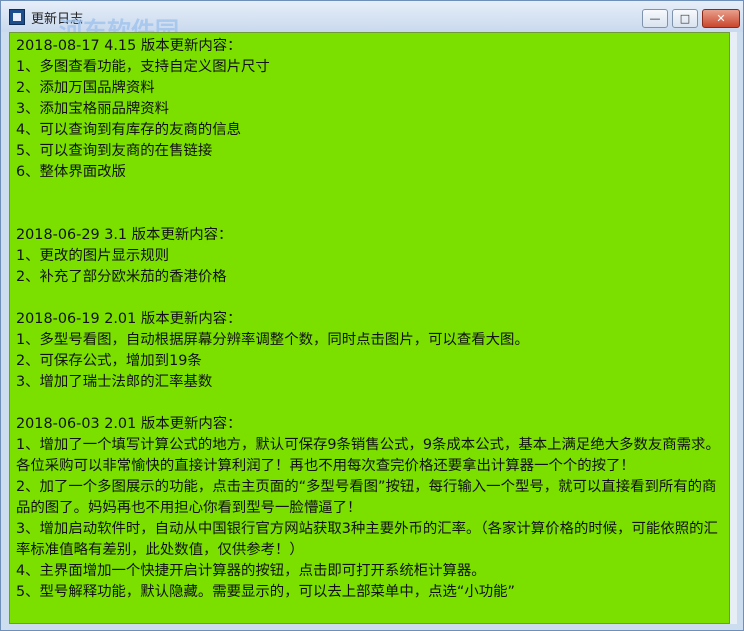  I want to click on changelog-line: 2、可保存公式，增加到19条, so click(109, 361).